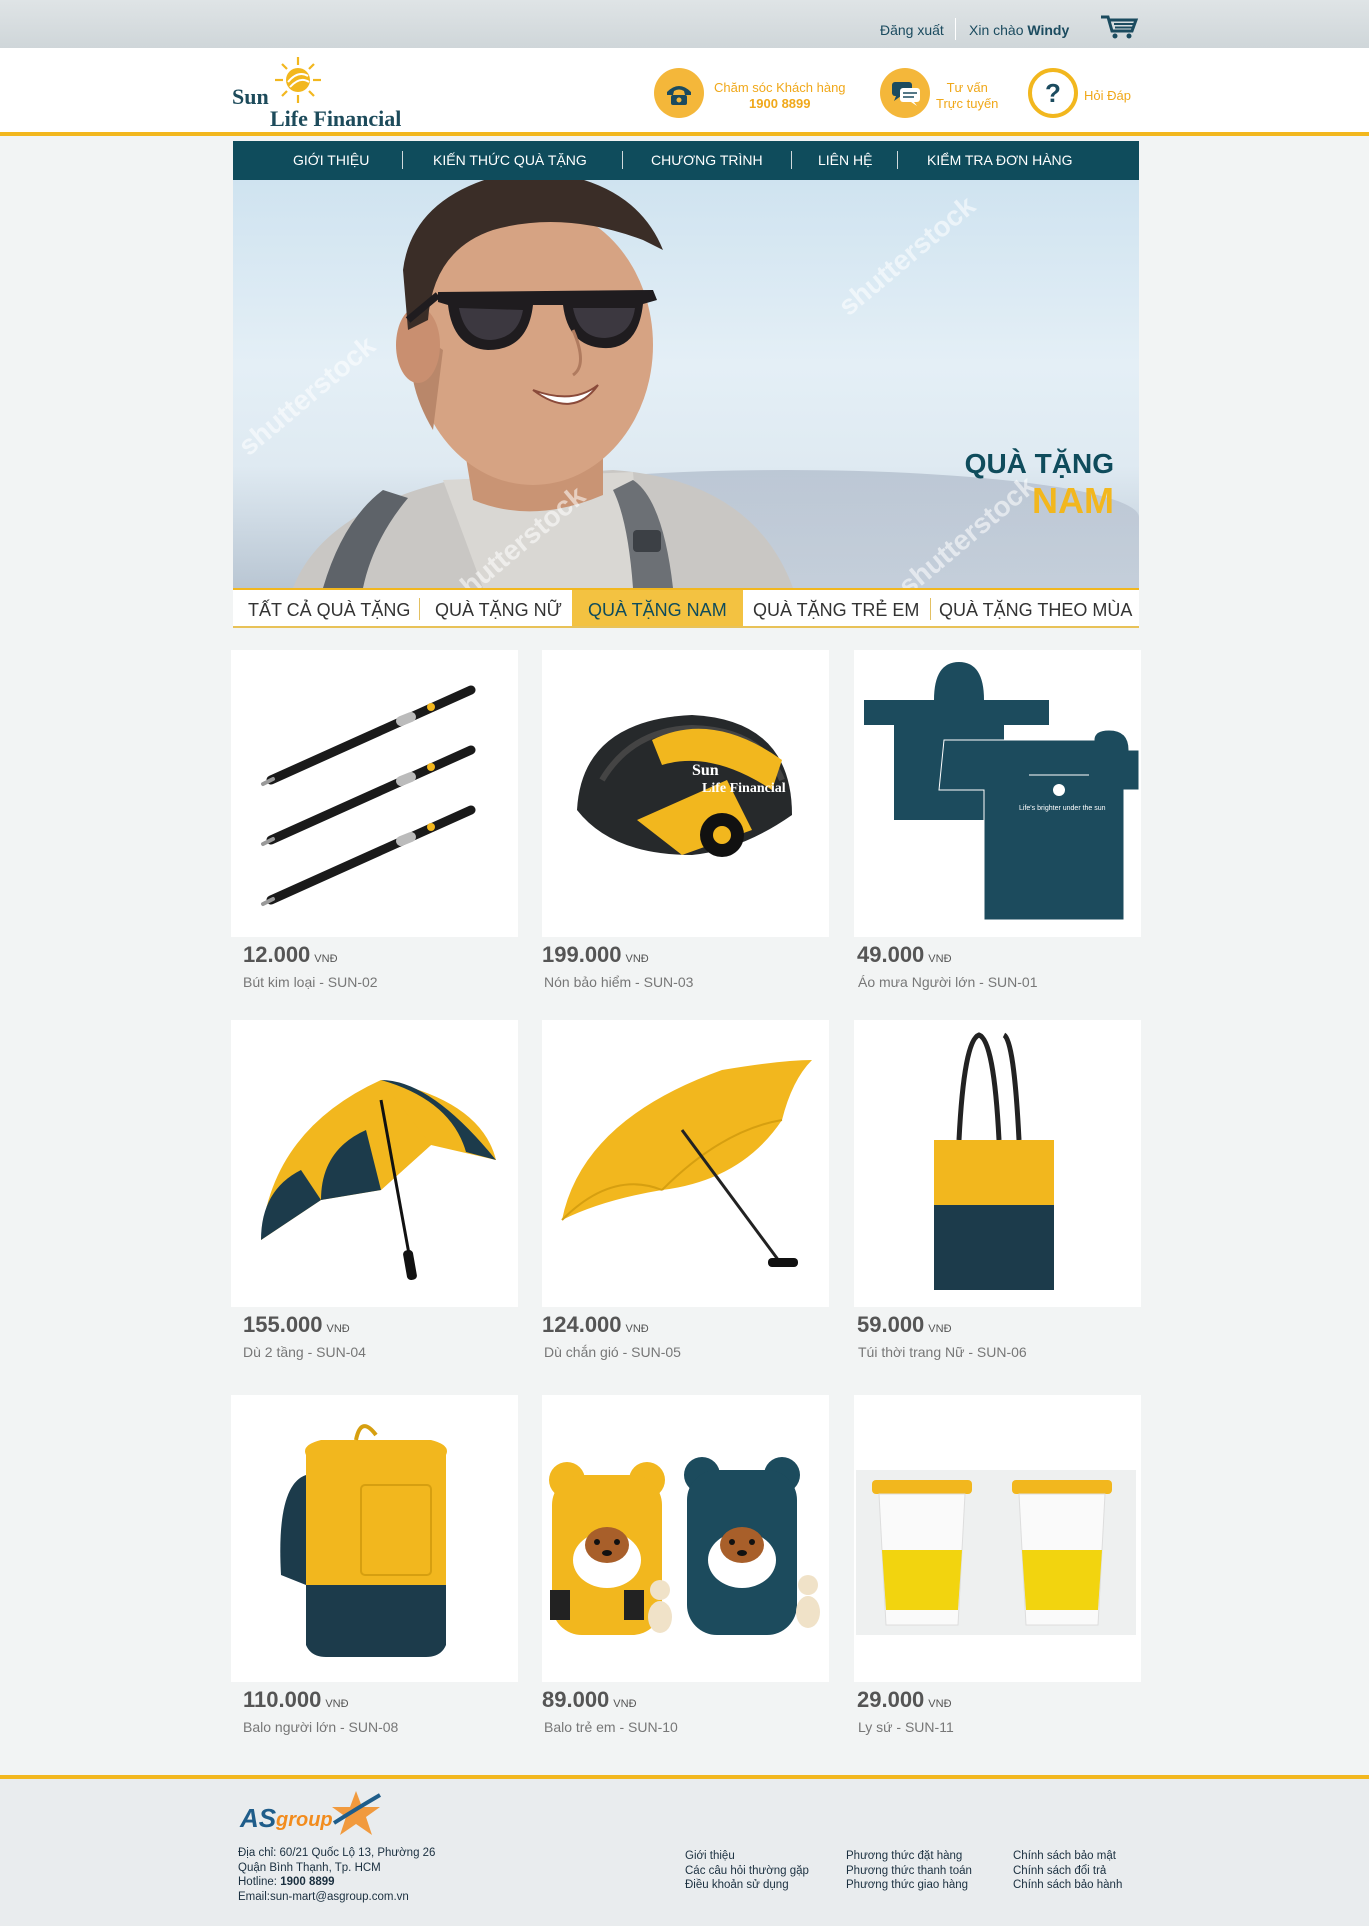 The image size is (1369, 1926). What do you see at coordinates (707, 160) in the screenshot?
I see `nav-item-programs: CHƯƠNG TRÌNH` at bounding box center [707, 160].